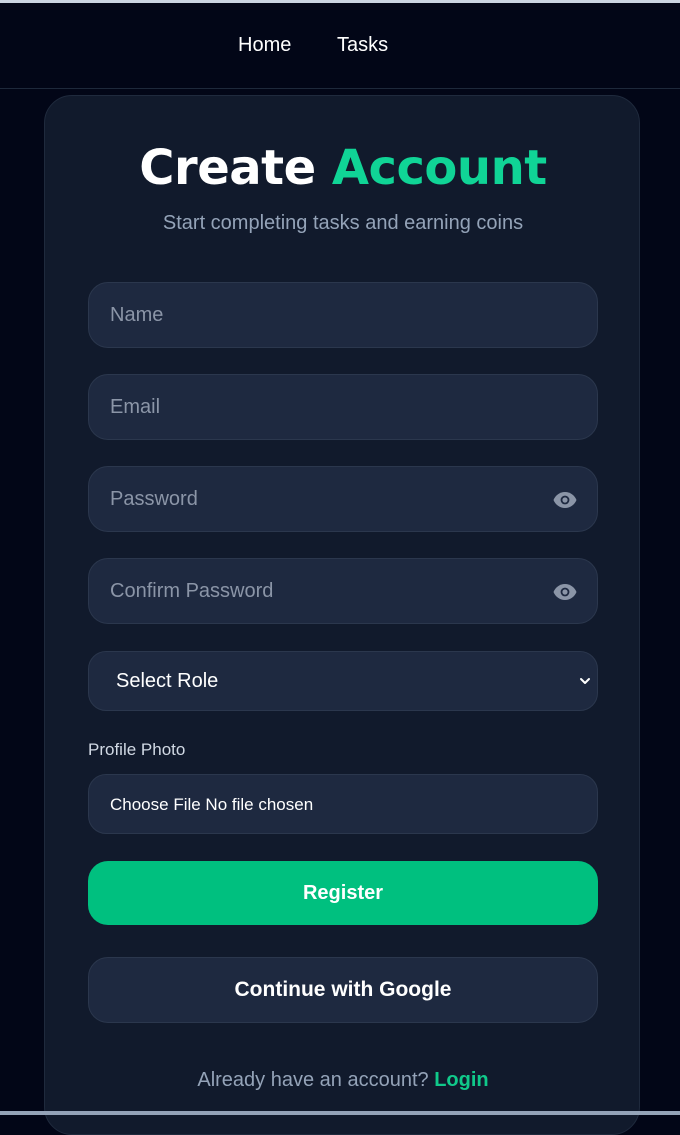 Image resolution: width=680 pixels, height=1135 pixels. I want to click on top-navbar: Home Tasks, so click(340, 46).